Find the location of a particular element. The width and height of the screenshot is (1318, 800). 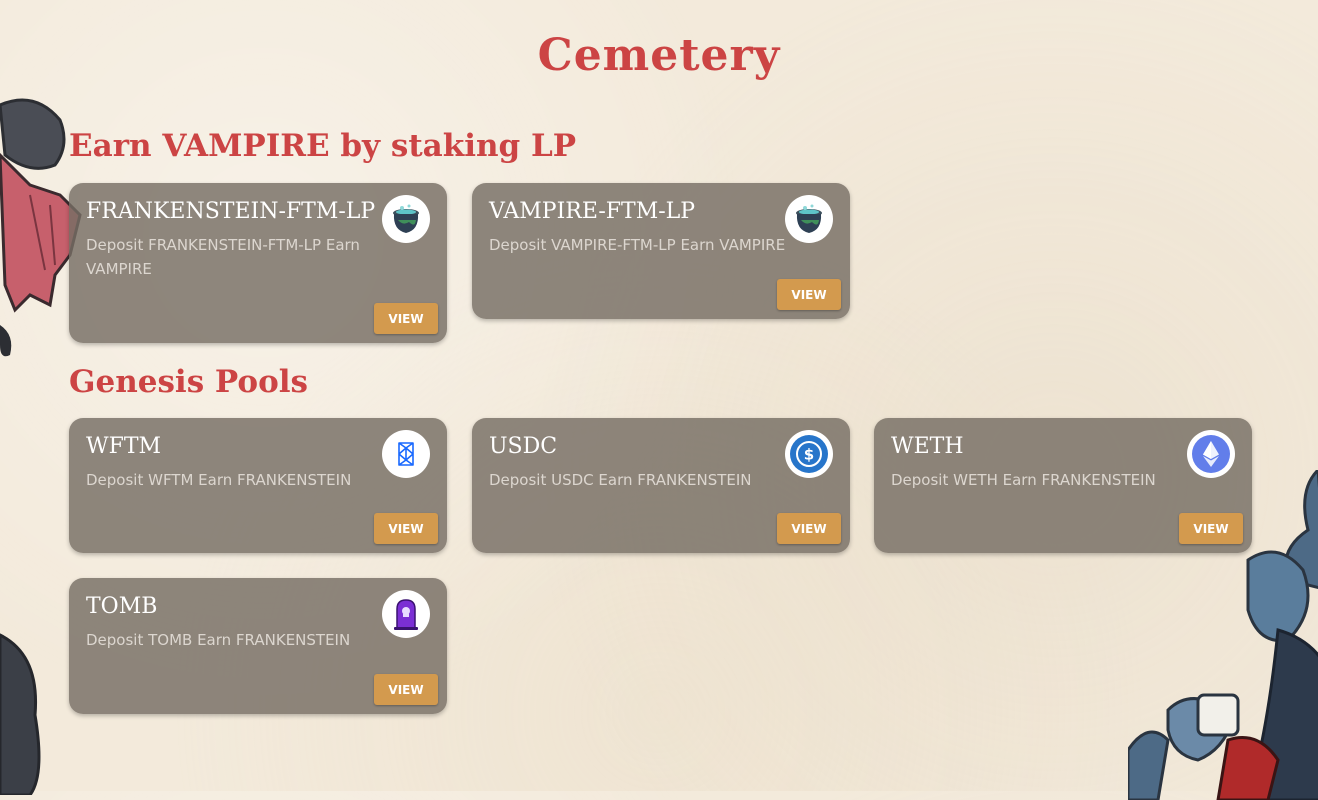

pool-card-weth: WETH Deposit WETH Earn FRANKENSTEIN VIEW is located at coordinates (1063, 485).